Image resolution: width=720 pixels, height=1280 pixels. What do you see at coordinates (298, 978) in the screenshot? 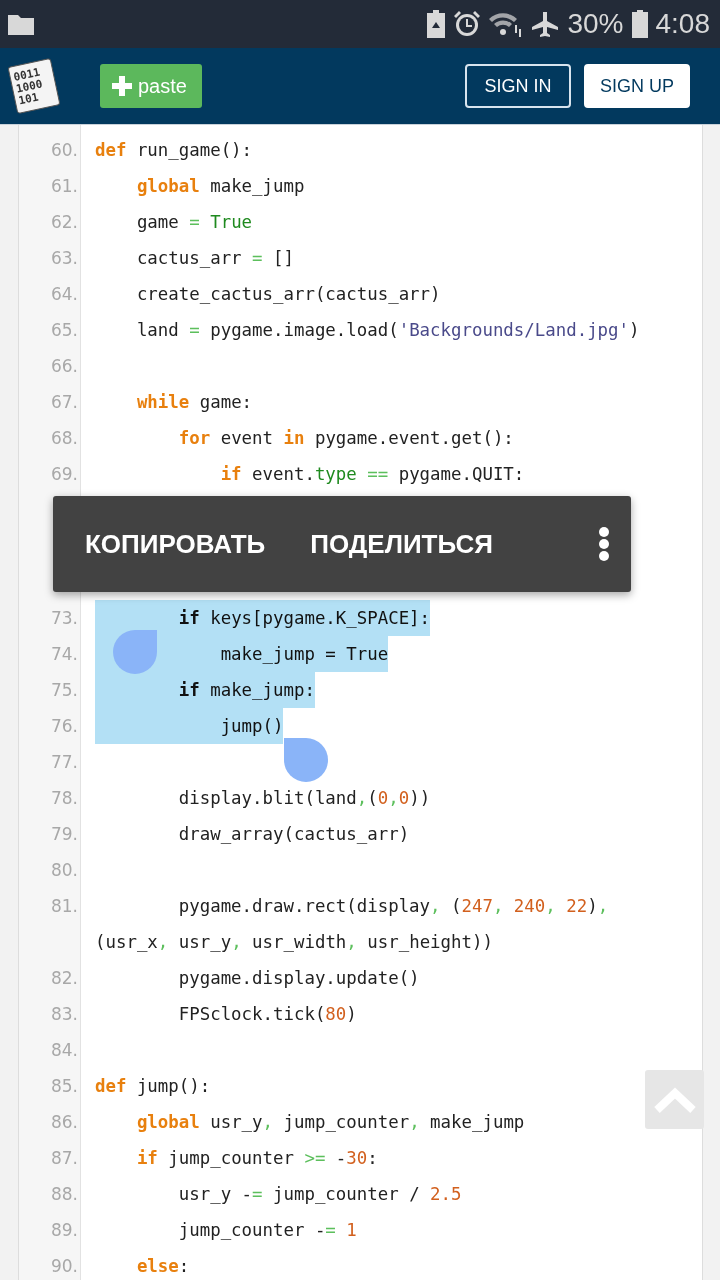
I see `code-line: pygame.display.update()` at bounding box center [298, 978].